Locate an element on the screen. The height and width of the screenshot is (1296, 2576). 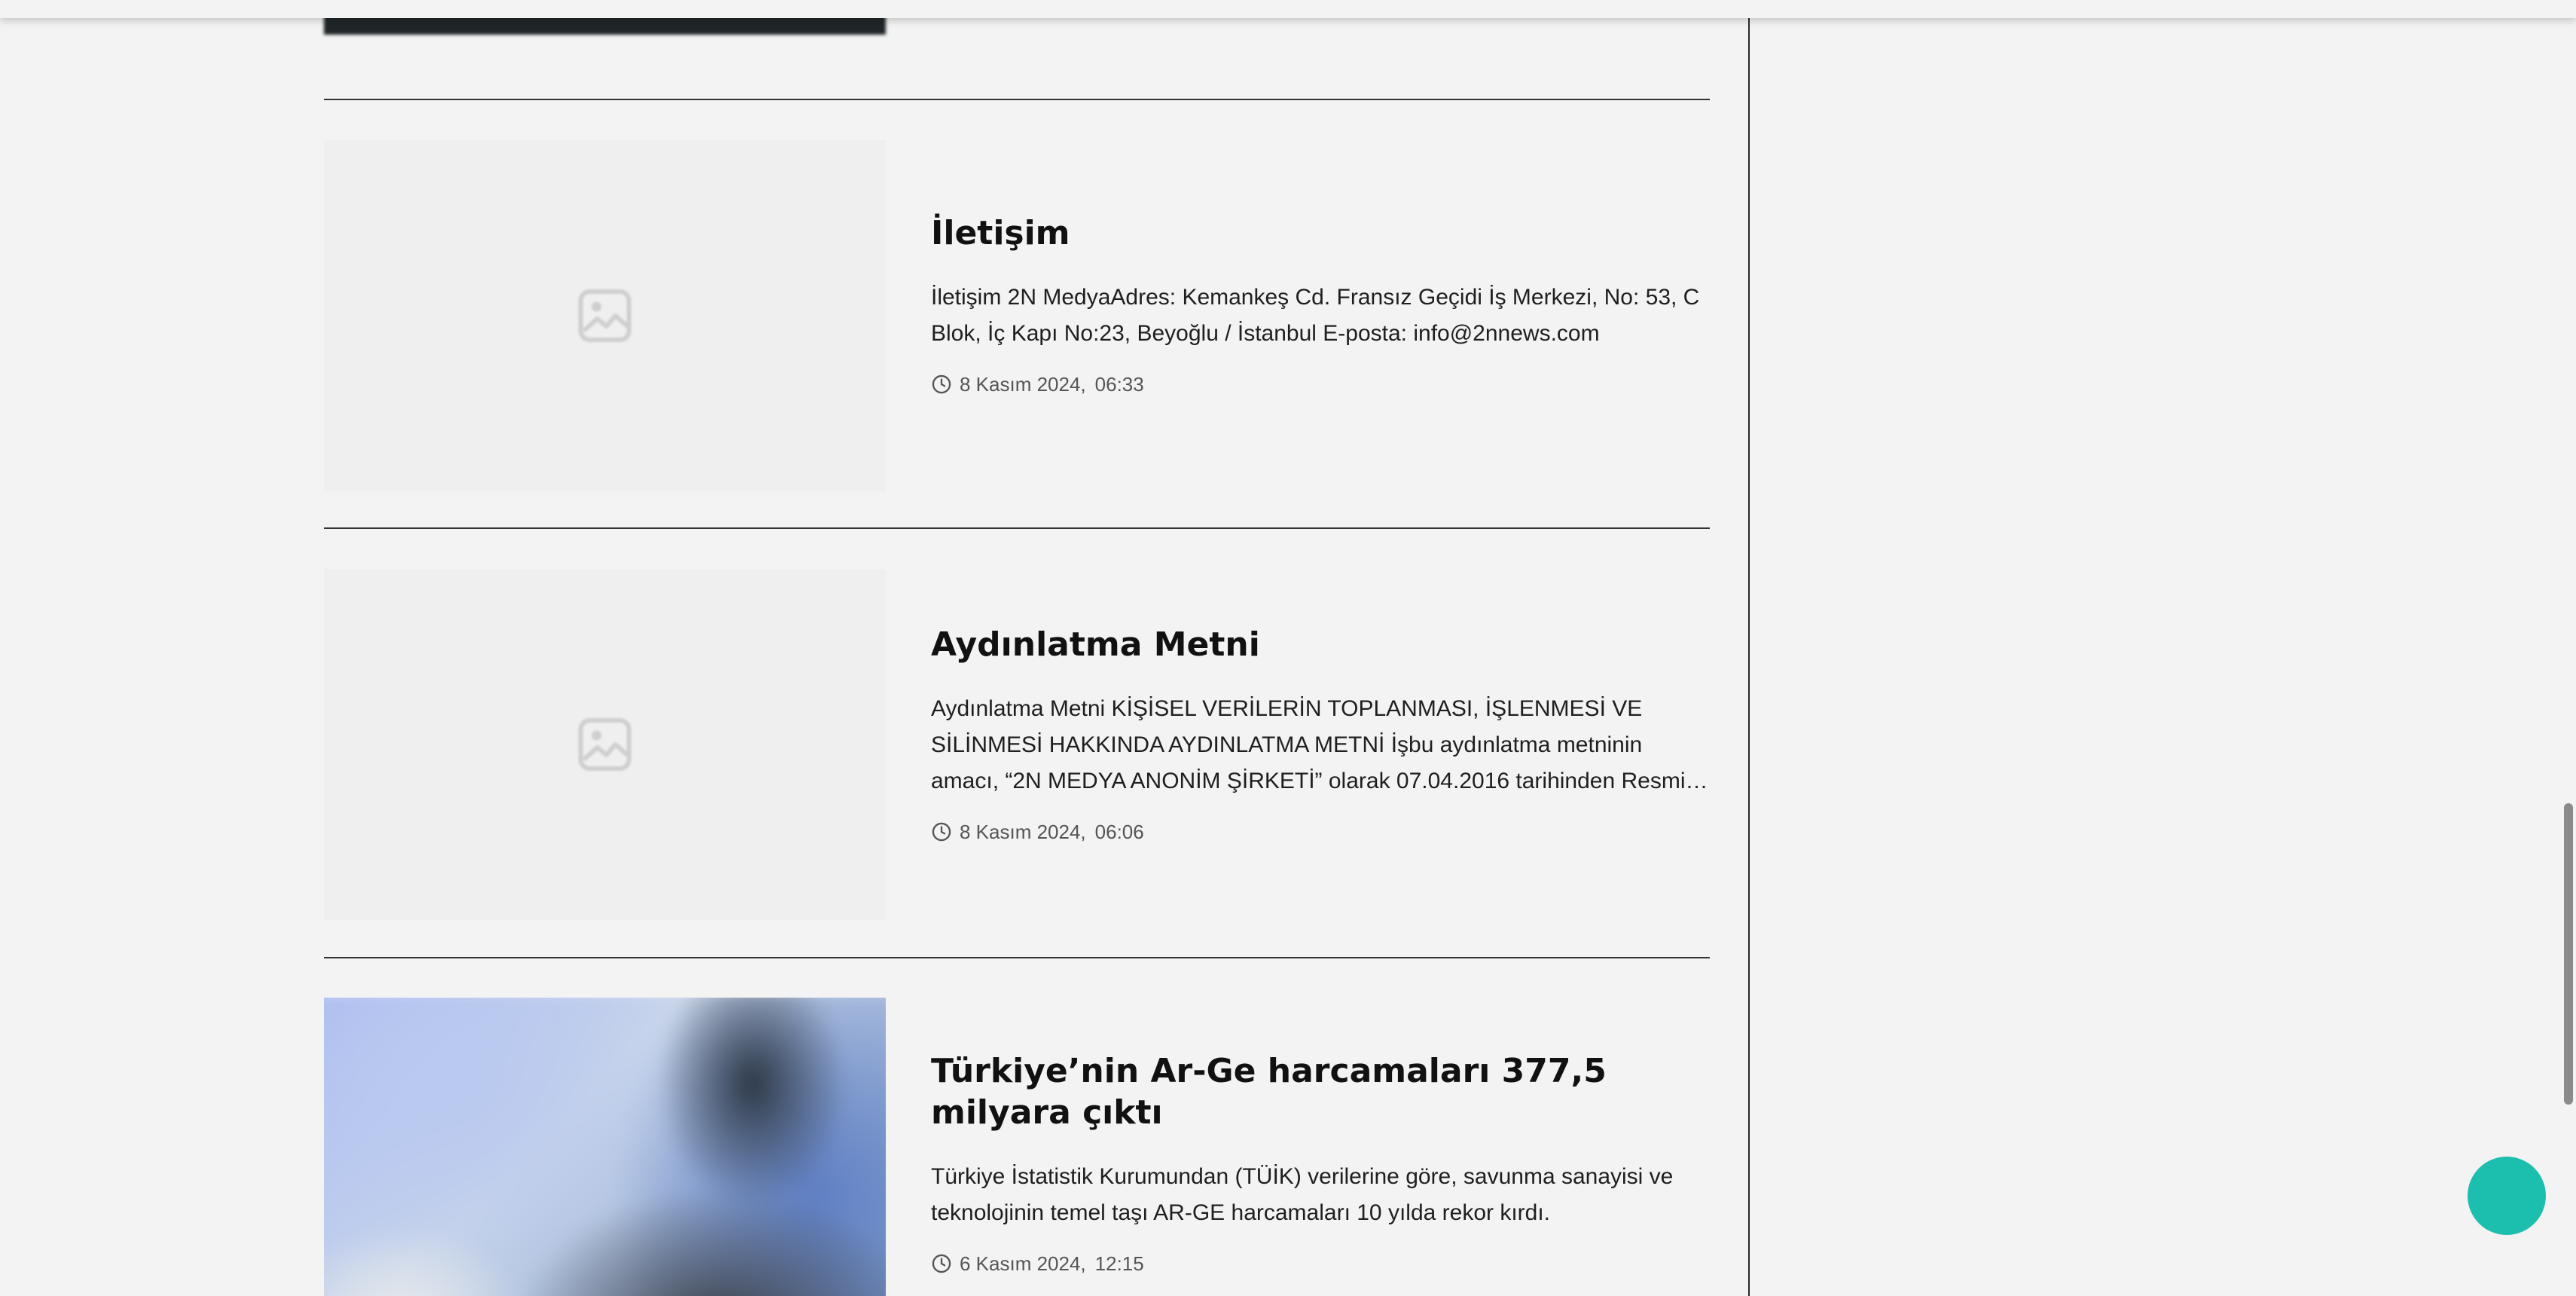
article-title: İletişim is located at coordinates (1323, 233).